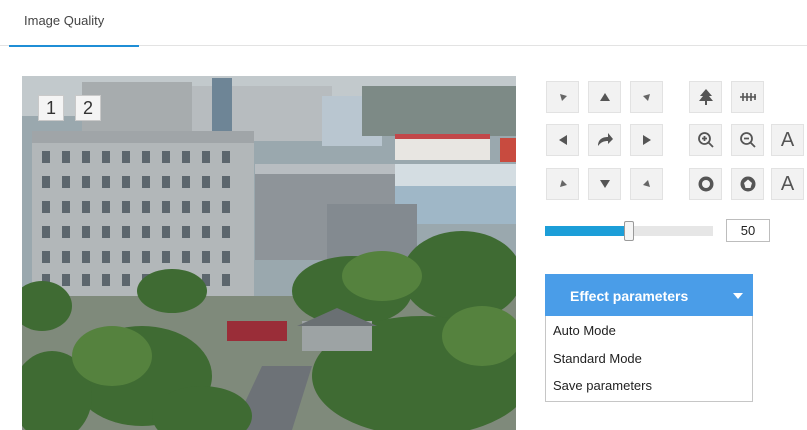 The width and height of the screenshot is (807, 430). I want to click on tab-bar: Image Quality, so click(403, 23).